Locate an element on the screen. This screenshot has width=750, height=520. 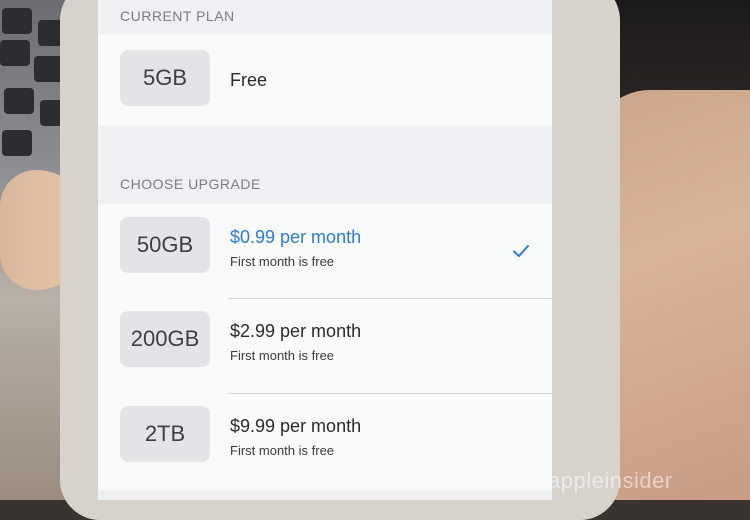
current-plan-row: 5GB Free is located at coordinates (325, 80).